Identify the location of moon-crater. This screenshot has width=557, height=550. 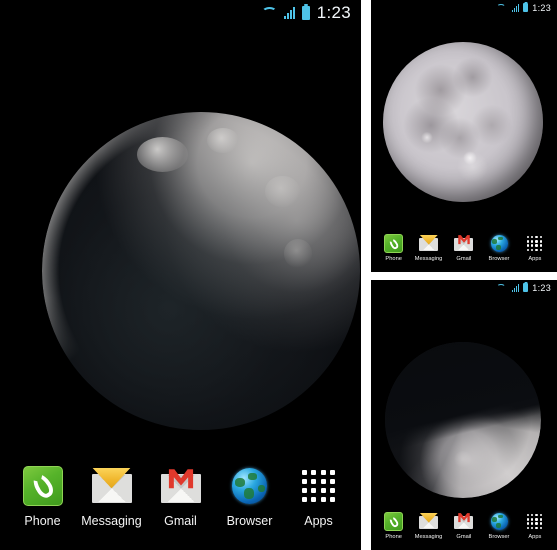
(427, 137).